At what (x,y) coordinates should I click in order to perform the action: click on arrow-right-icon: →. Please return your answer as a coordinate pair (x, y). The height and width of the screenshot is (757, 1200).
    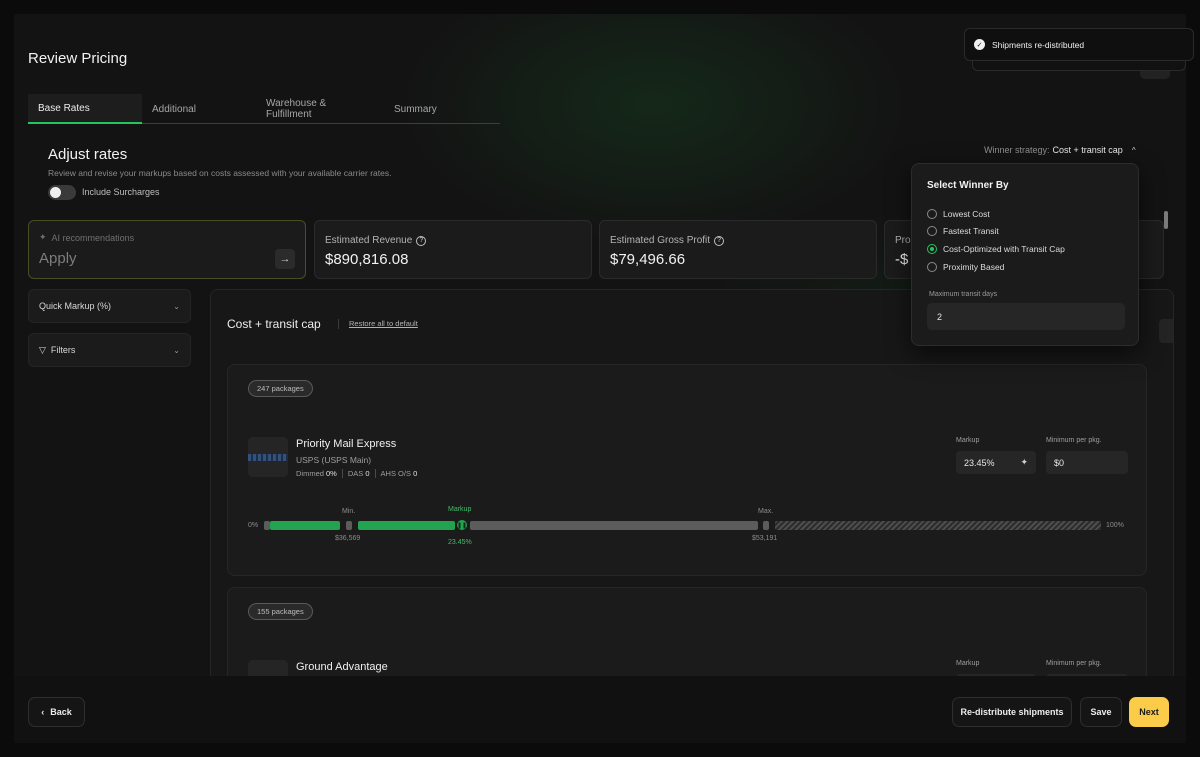
    Looking at the image, I should click on (285, 259).